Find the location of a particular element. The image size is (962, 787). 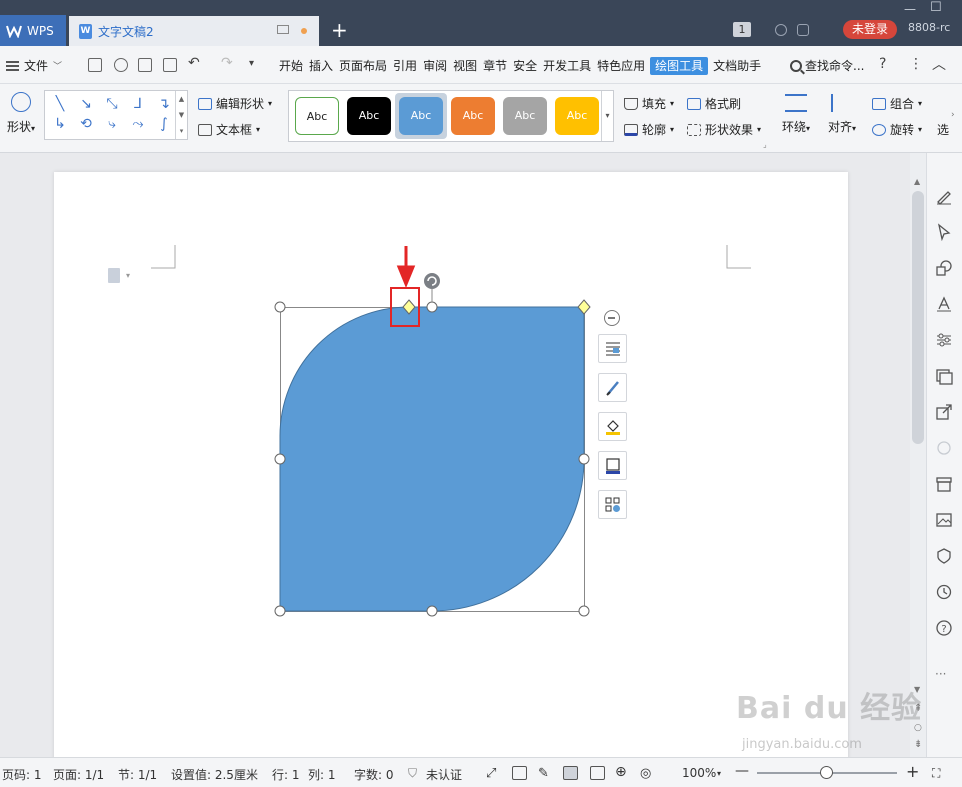

zoom-level: 100% is located at coordinates (699, 773).